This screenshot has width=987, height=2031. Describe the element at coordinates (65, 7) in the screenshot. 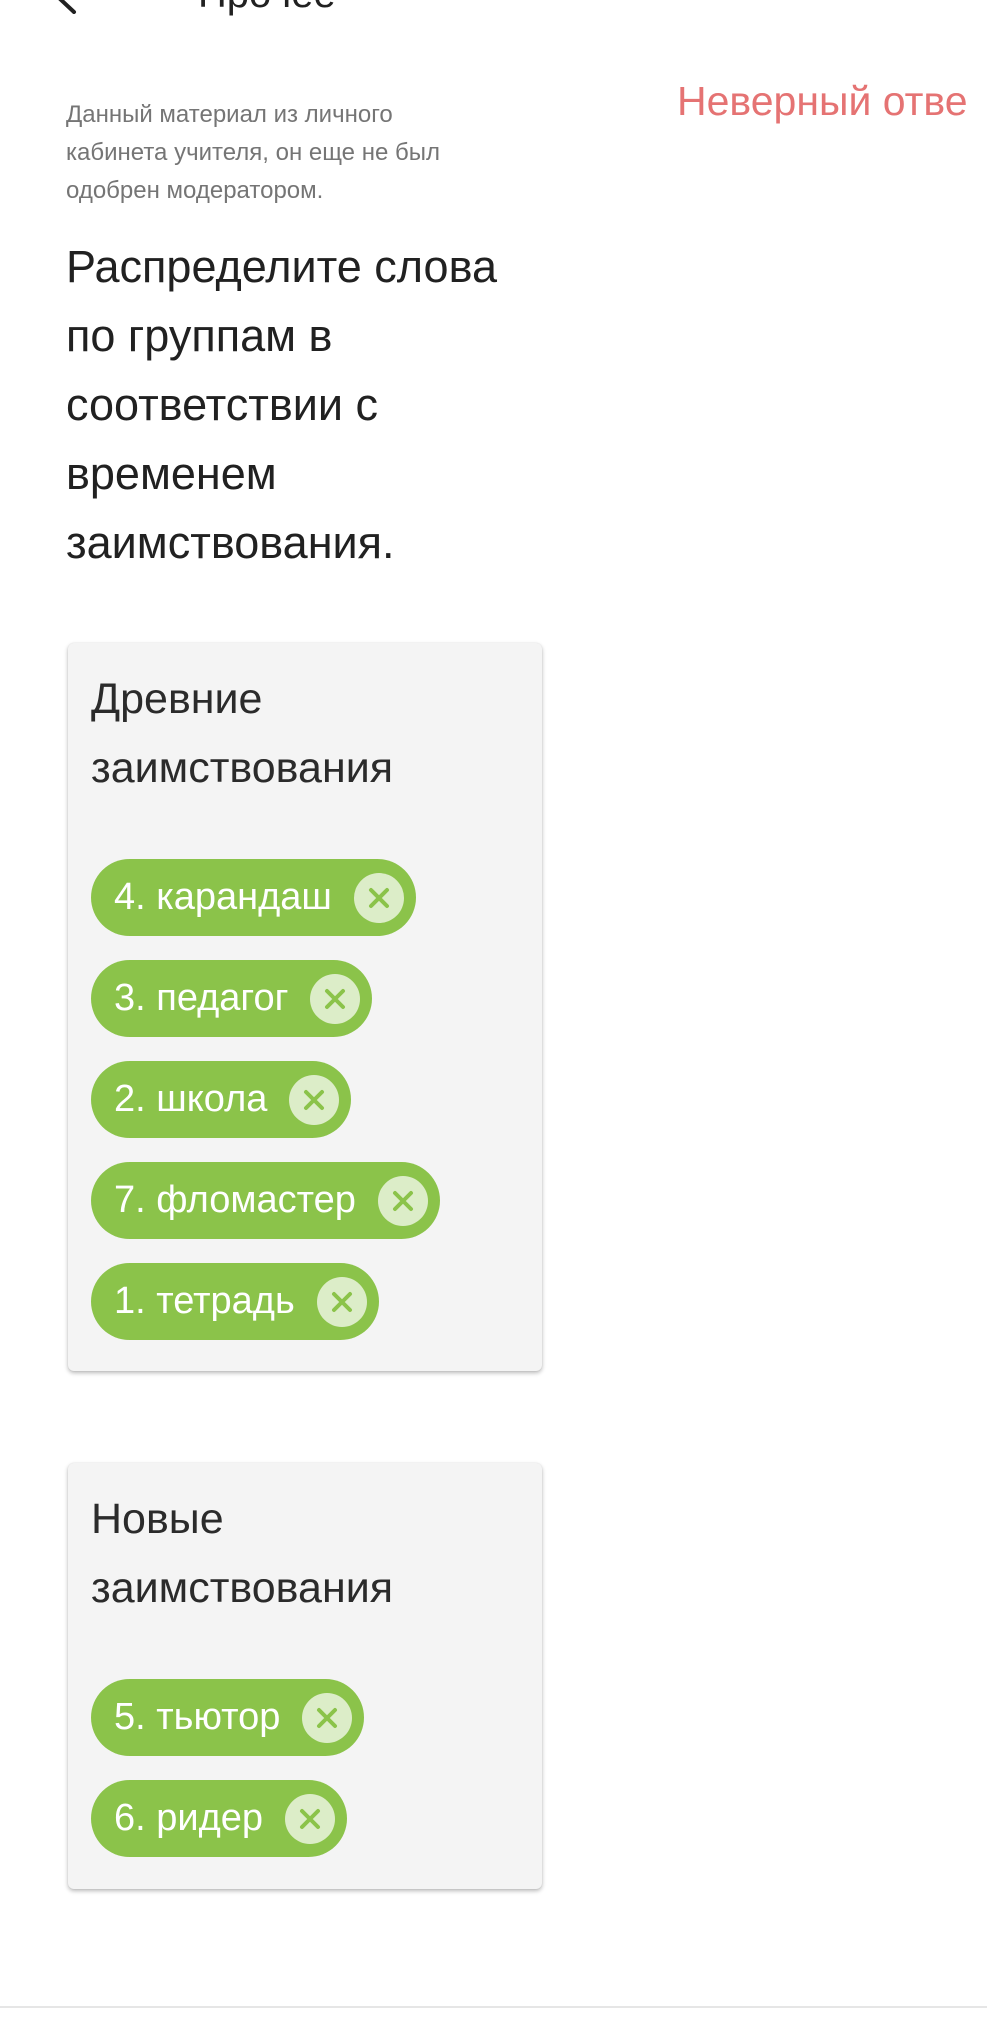

I see `arrow-left-icon` at that location.